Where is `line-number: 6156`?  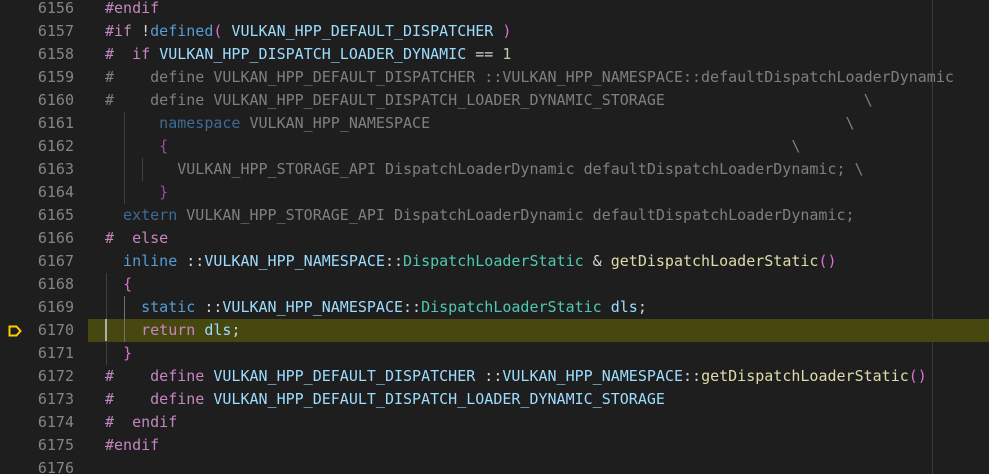 line-number: 6156 is located at coordinates (55, 8).